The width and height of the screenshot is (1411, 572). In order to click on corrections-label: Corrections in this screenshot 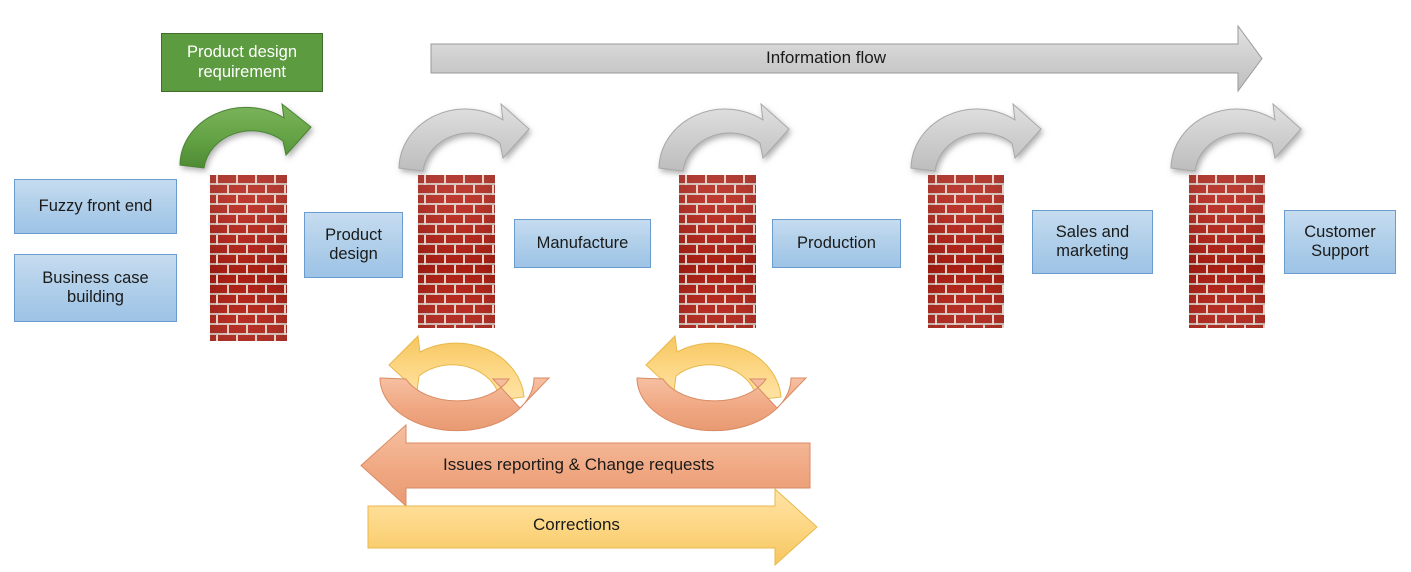, I will do `click(576, 524)`.